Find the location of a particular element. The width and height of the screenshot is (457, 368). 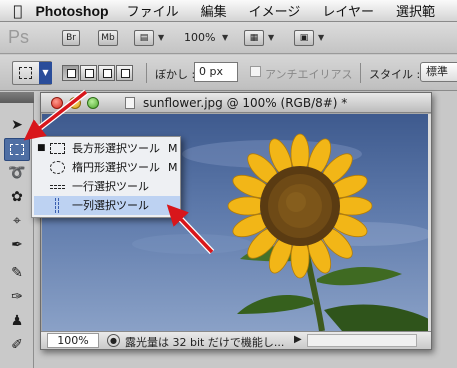

style-label: スタイル : is located at coordinates (395, 74).